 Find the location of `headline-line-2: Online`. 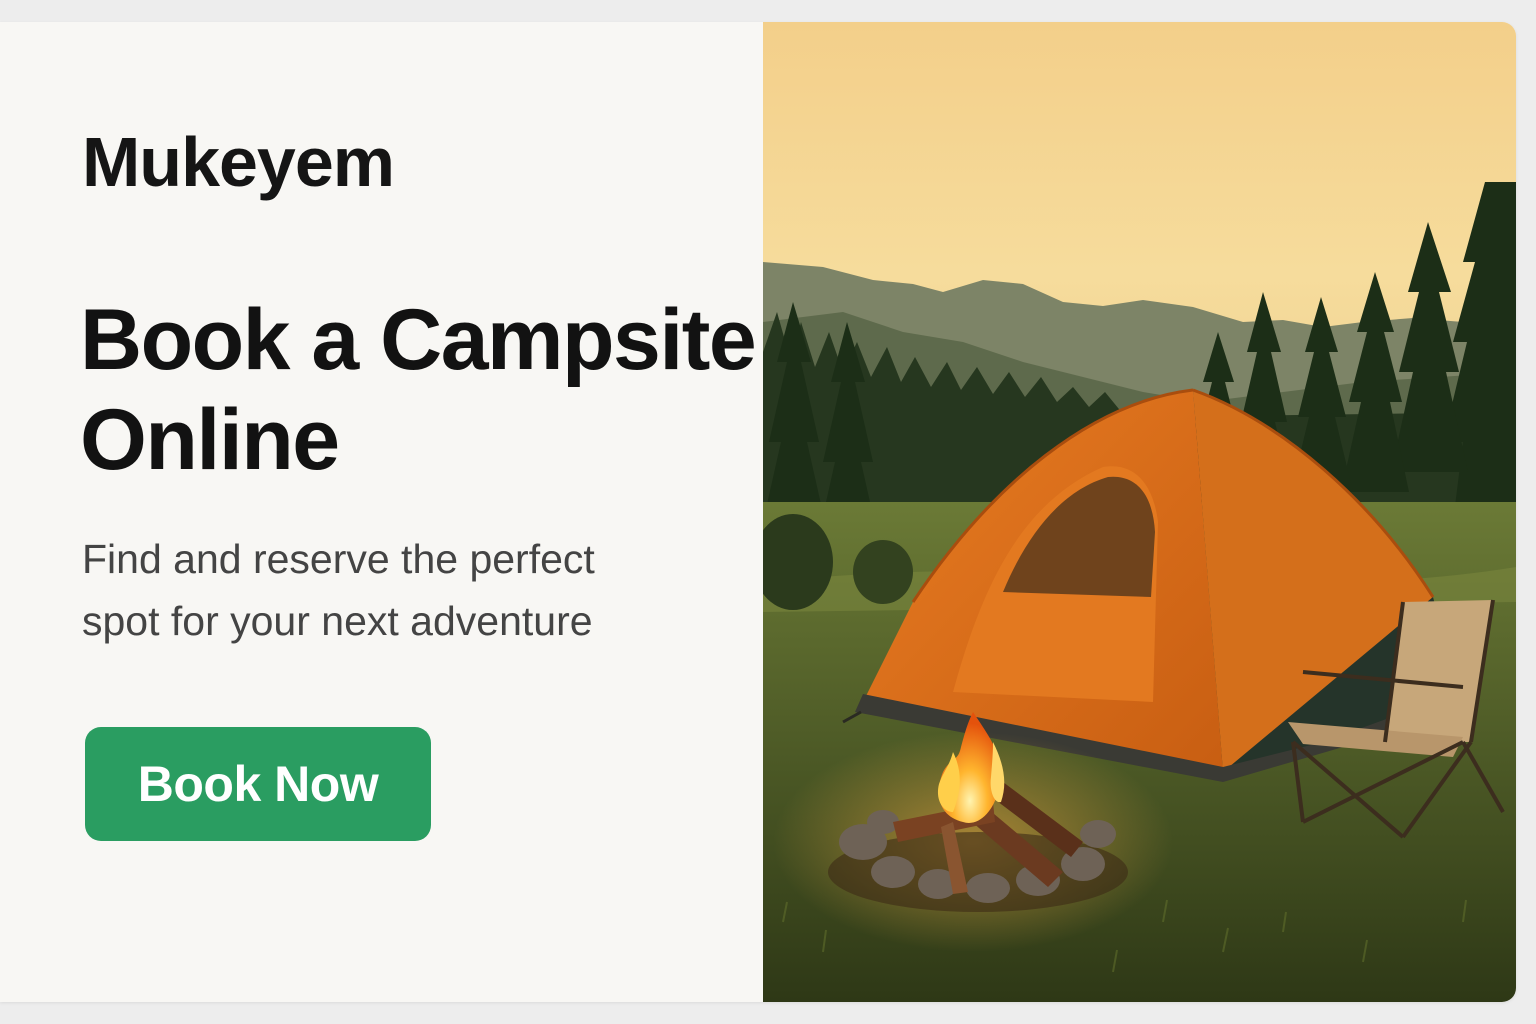

headline-line-2: Online is located at coordinates (210, 440).